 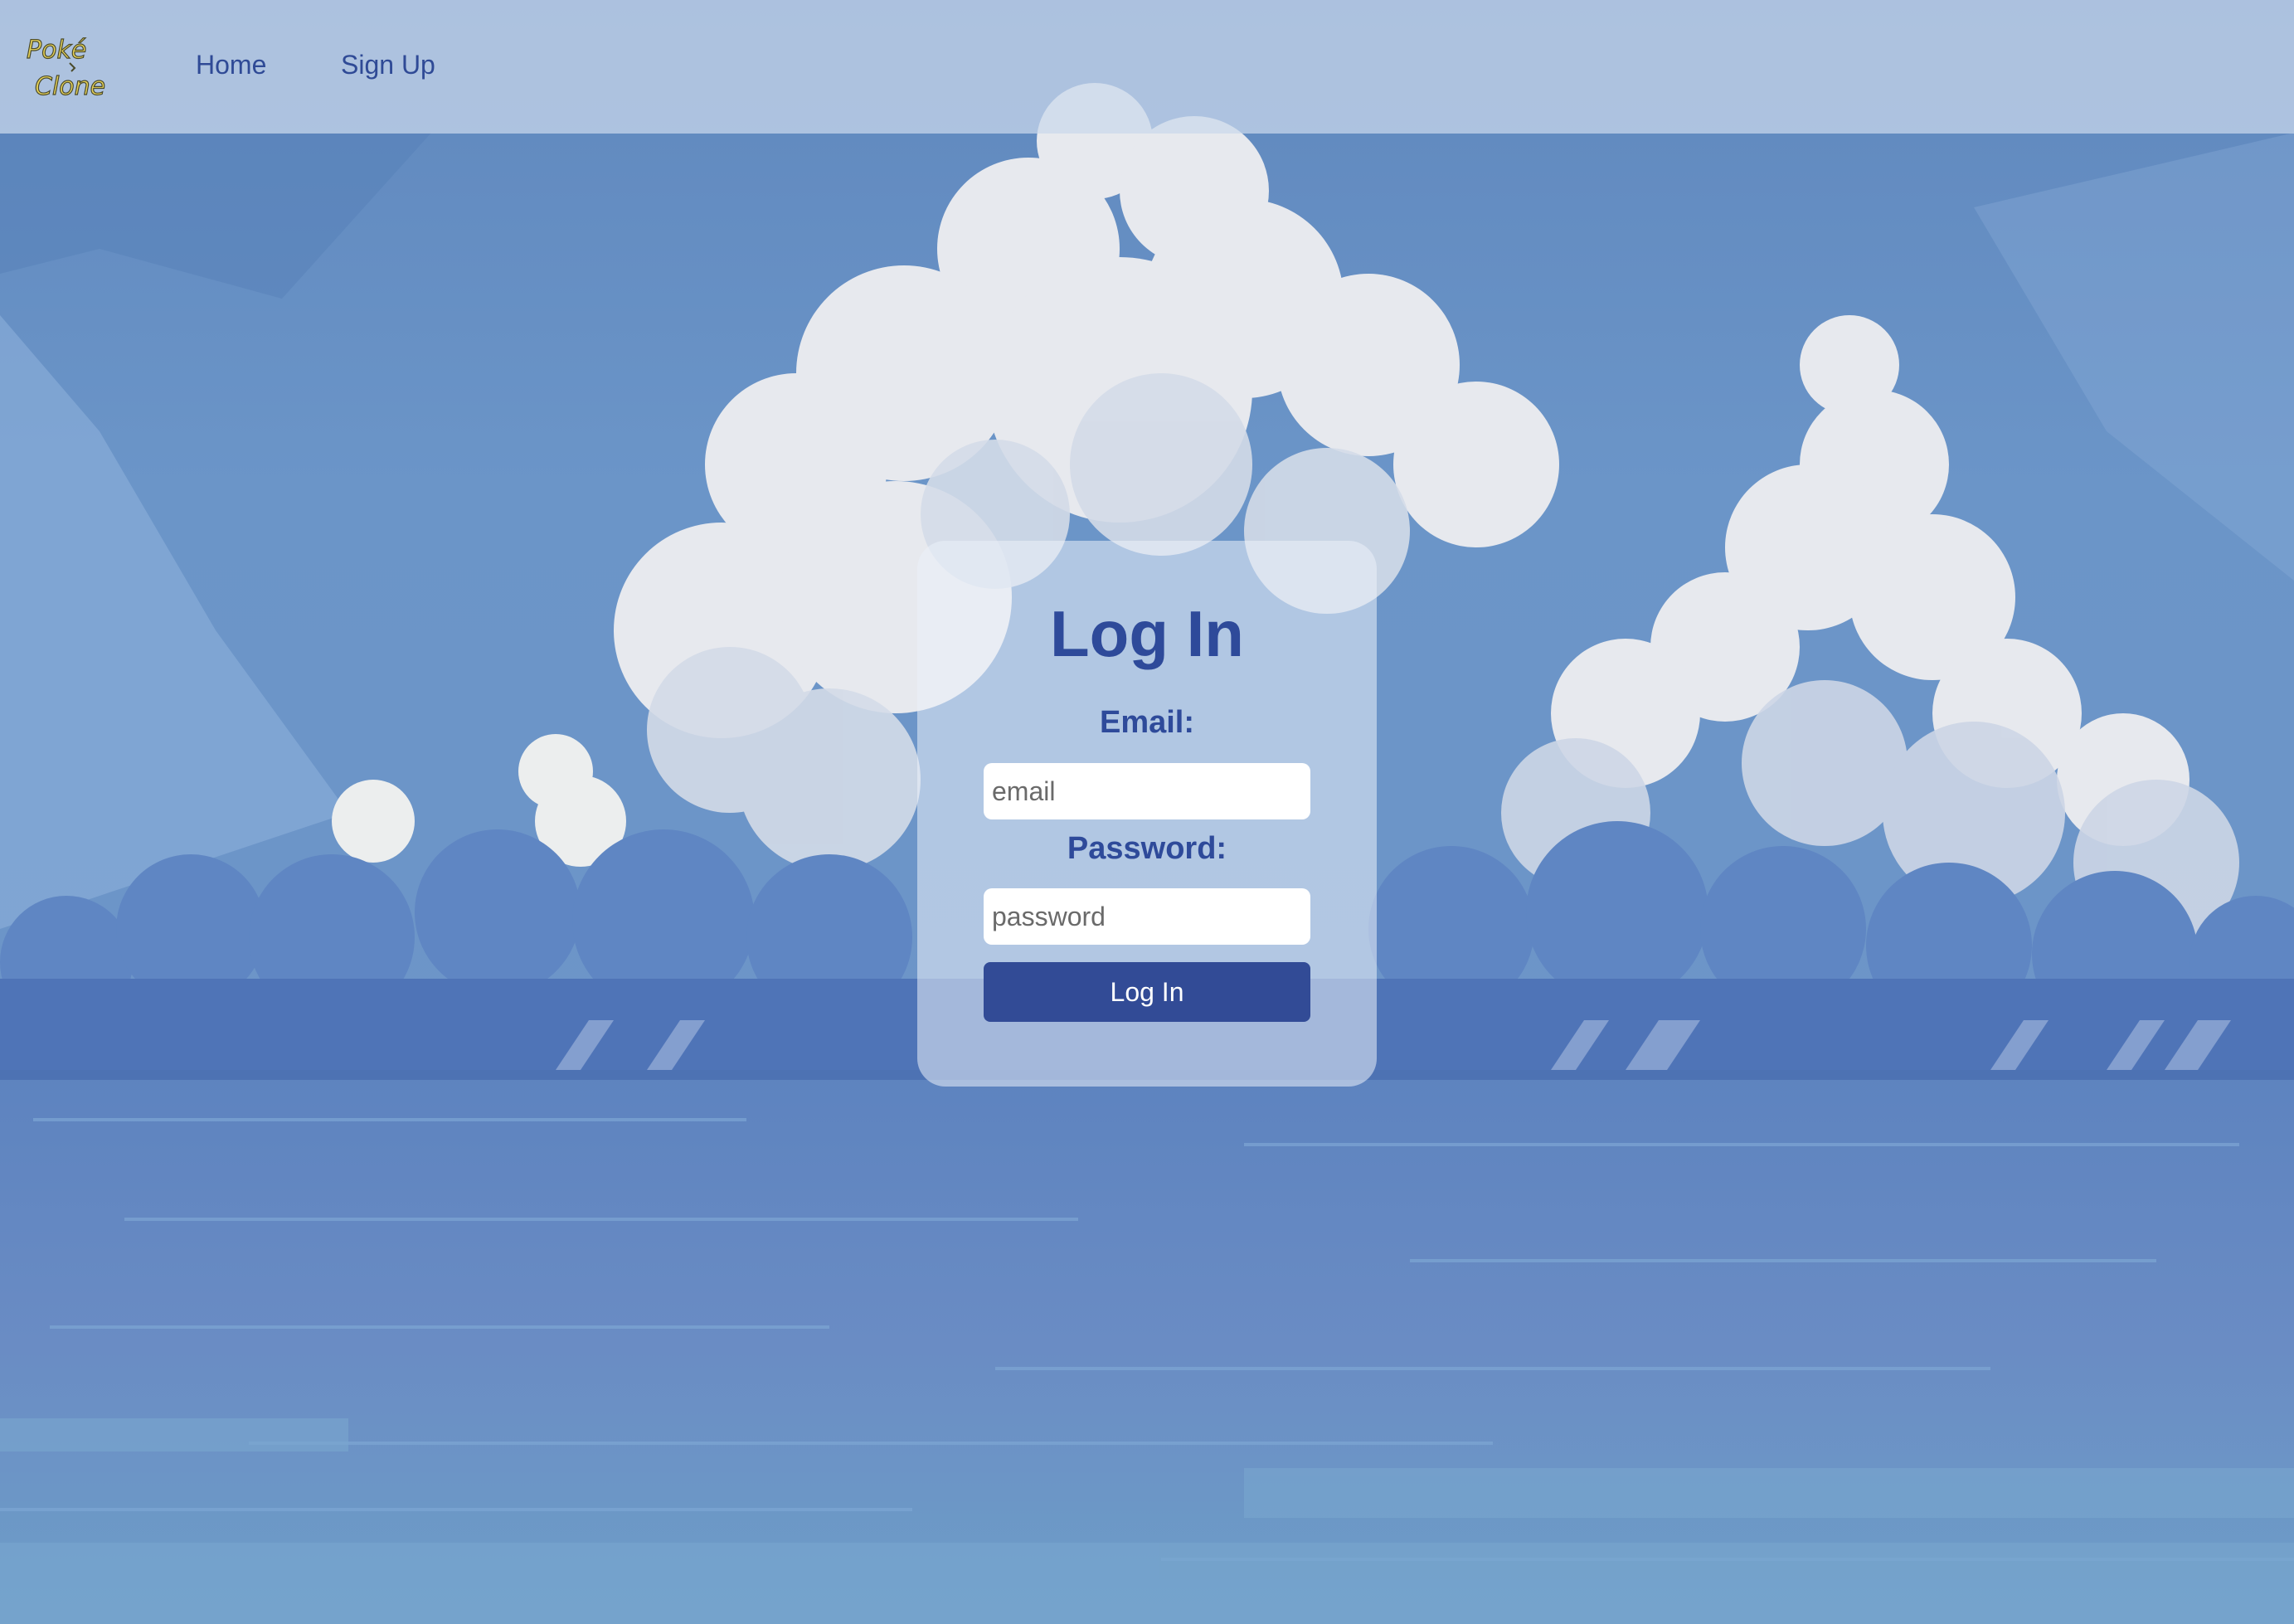 I want to click on logo-text-line1: Poké, so click(x=56, y=50).